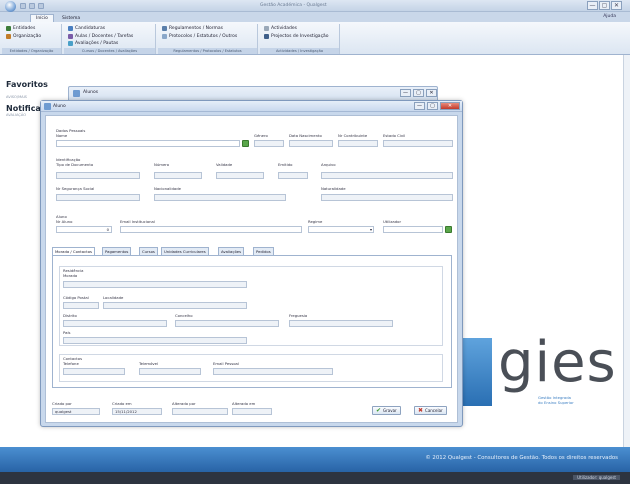 This screenshot has height=484, width=630. What do you see at coordinates (27, 84) in the screenshot?
I see `favorites-title: Favoritos` at bounding box center [27, 84].